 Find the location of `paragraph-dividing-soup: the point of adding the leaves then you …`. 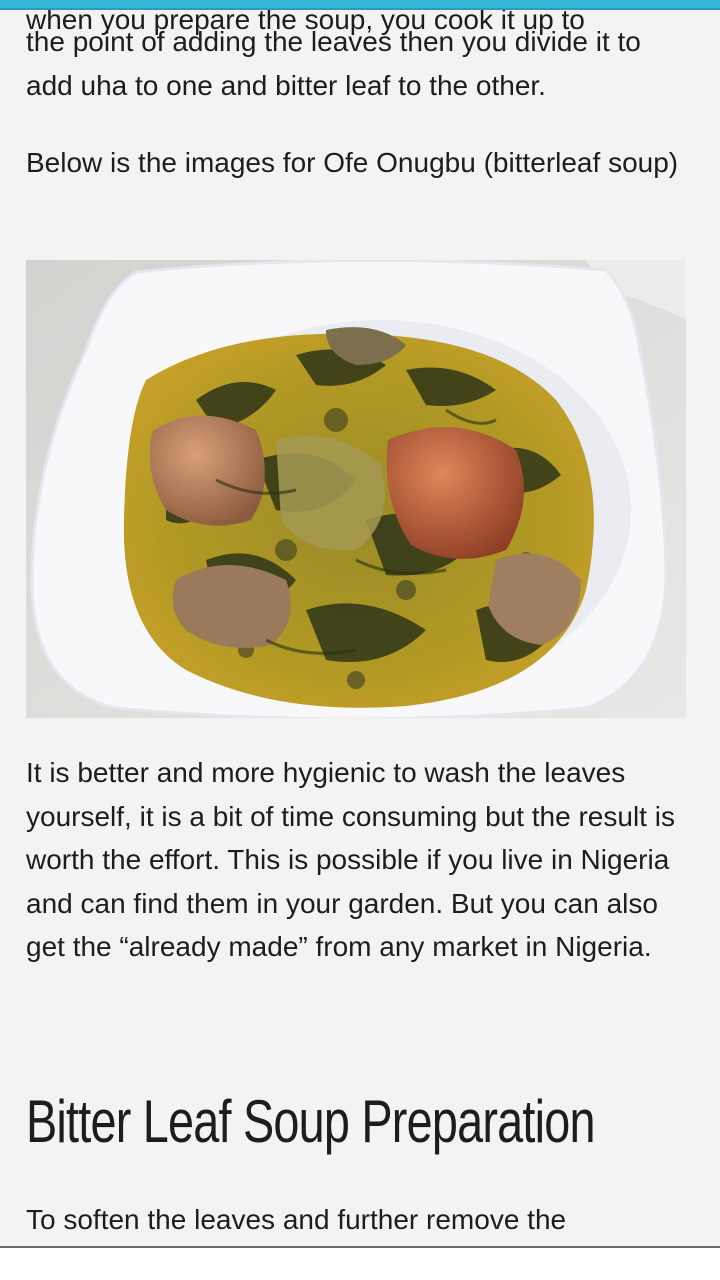

paragraph-dividing-soup: the point of adding the leaves then you … is located at coordinates (333, 63).